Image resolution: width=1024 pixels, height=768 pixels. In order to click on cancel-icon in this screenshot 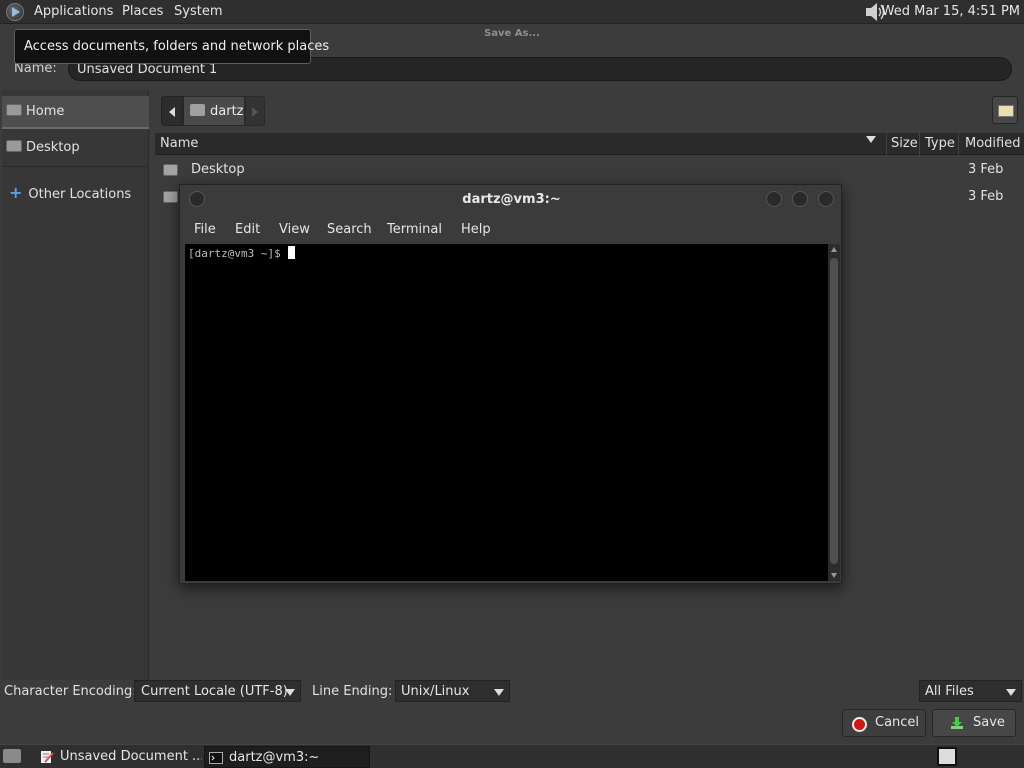, I will do `click(859, 724)`.